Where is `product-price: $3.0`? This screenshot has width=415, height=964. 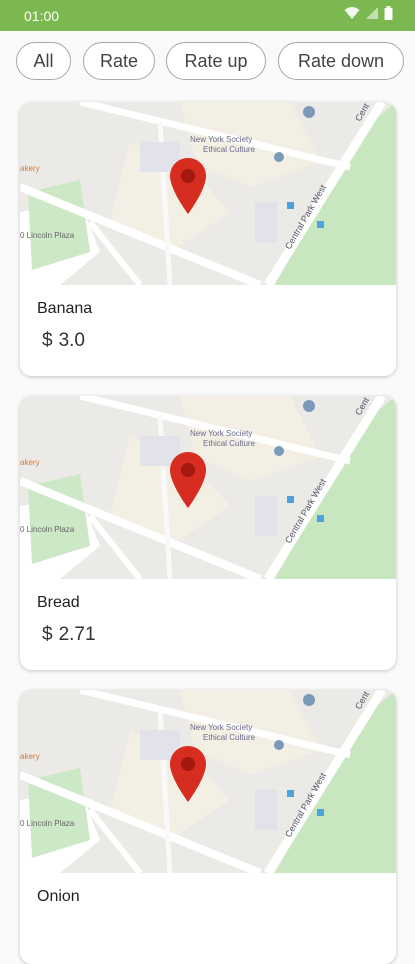
product-price: $3.0 is located at coordinates (63, 341).